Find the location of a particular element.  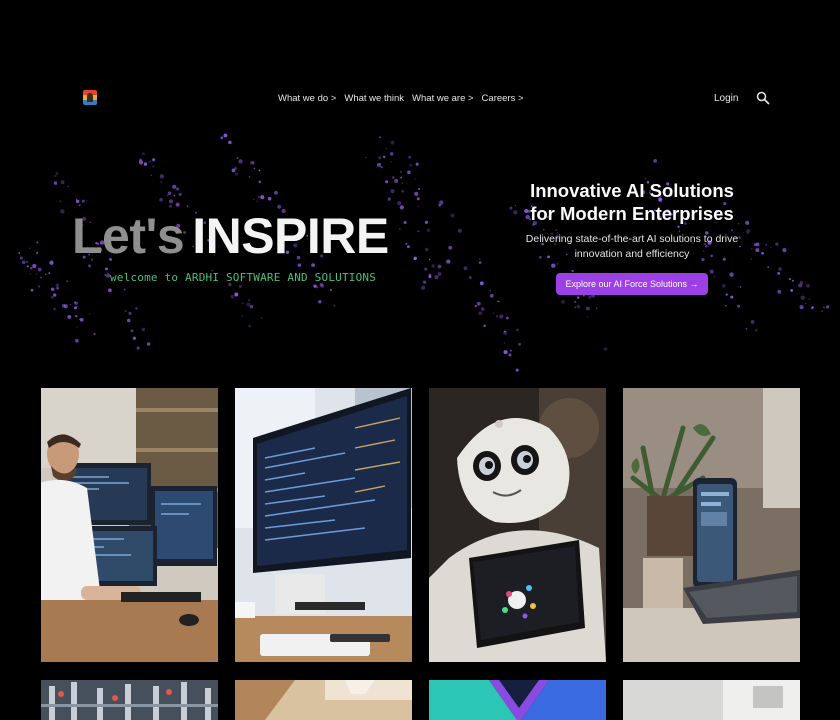

hero-title-lets: Let's is located at coordinates (128, 236).